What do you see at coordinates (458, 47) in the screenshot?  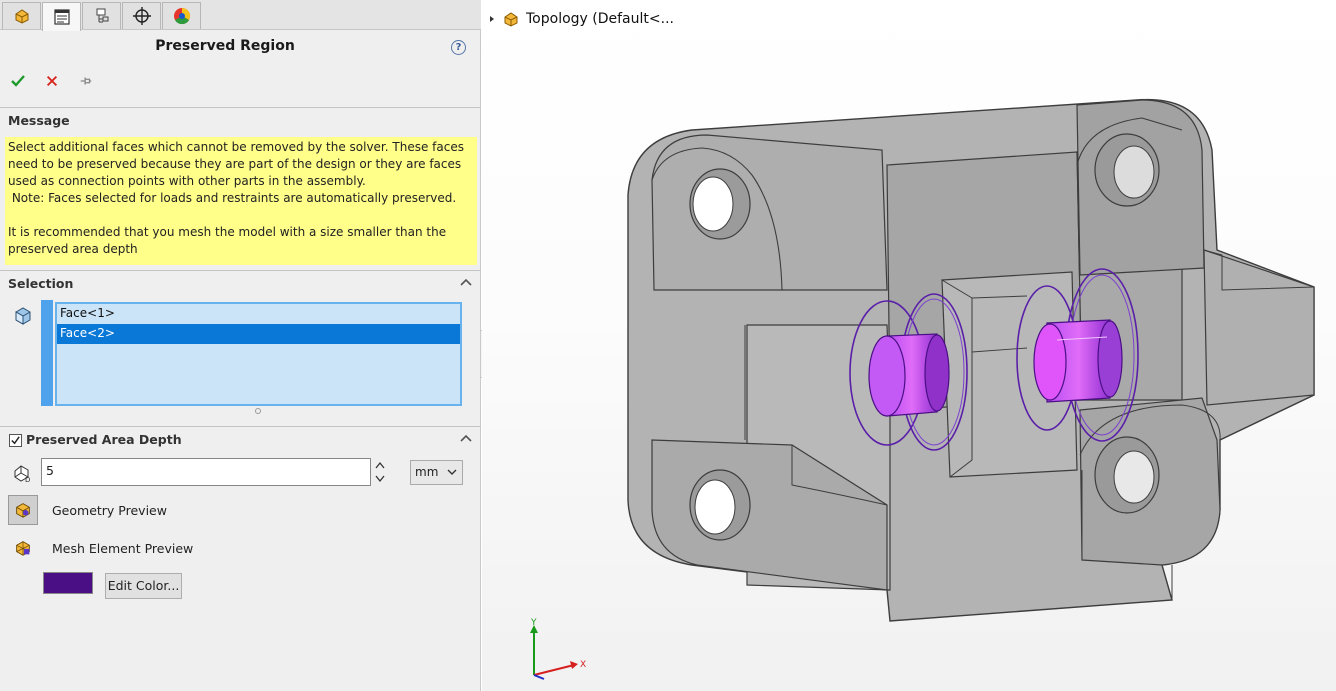 I see `help-icon: ?` at bounding box center [458, 47].